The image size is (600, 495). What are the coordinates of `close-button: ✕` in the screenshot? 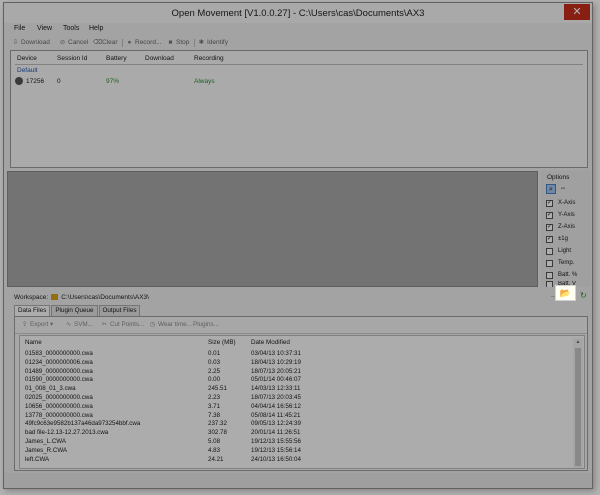 It's located at (577, 12).